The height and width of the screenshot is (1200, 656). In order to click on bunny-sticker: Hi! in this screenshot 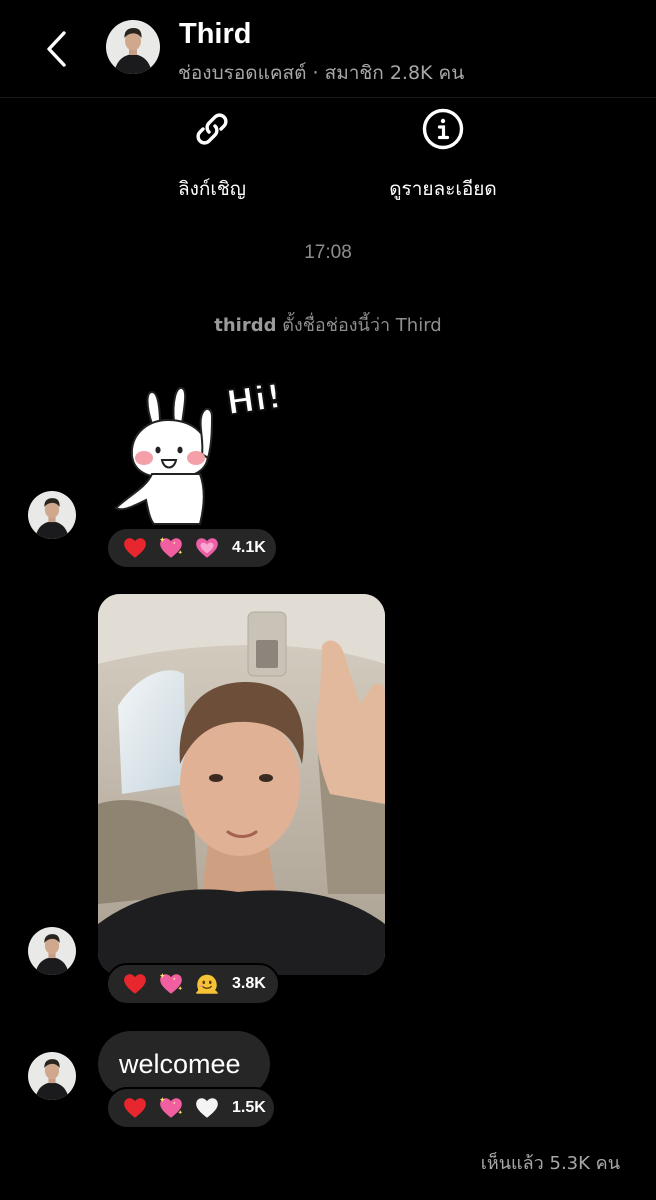, I will do `click(199, 450)`.